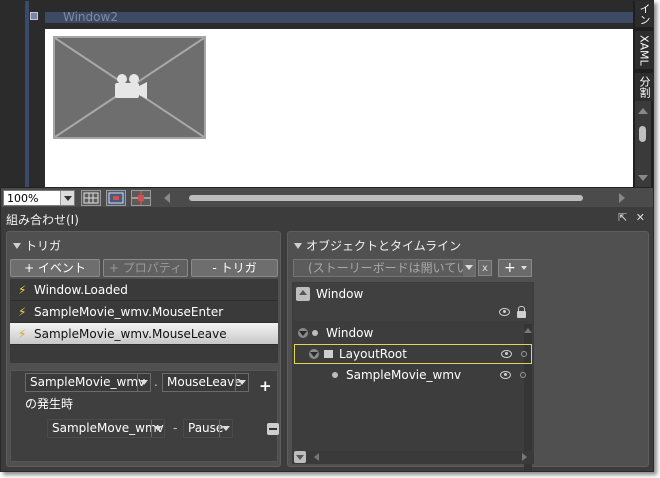  I want to click on video-camera-icon, so click(131, 86).